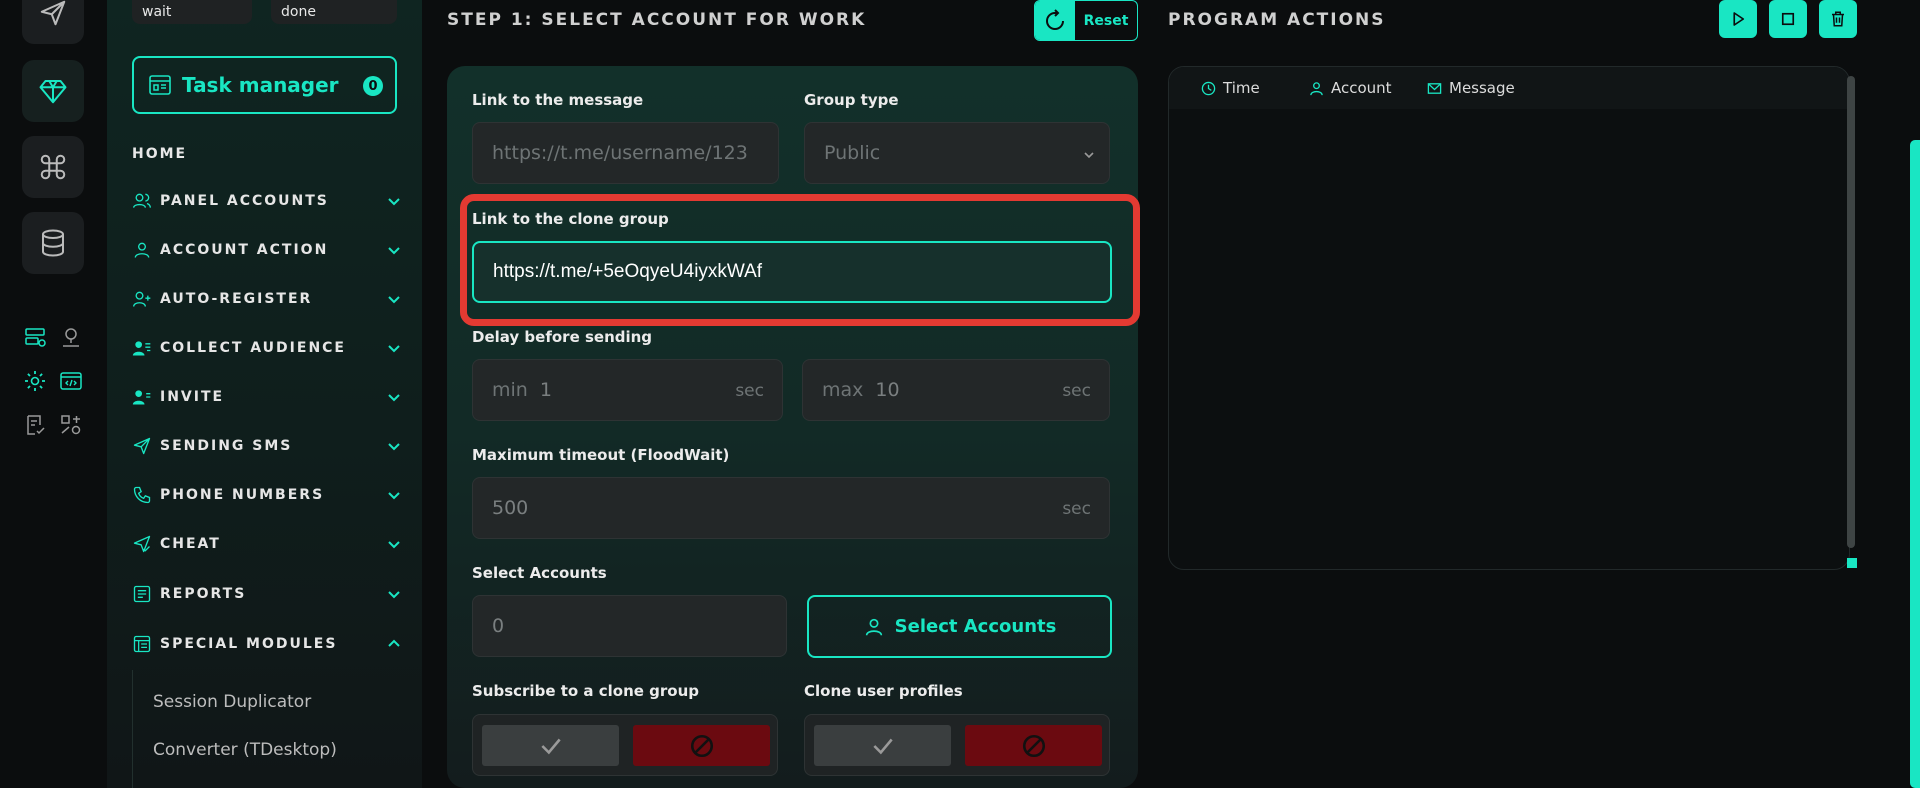 This screenshot has height=788, width=1920. Describe the element at coordinates (957, 153) in the screenshot. I see `group-type-select: Public` at that location.